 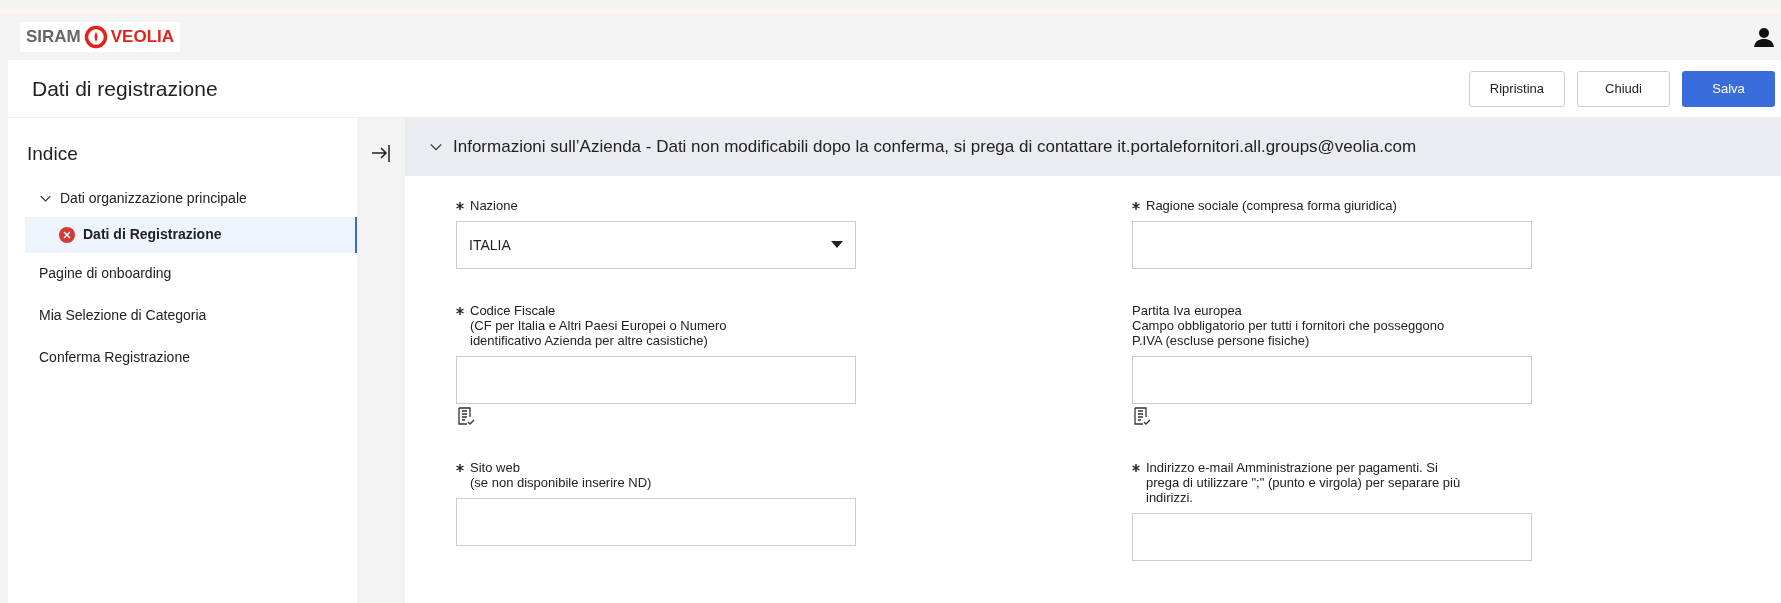 I want to click on collapse-panel-icon, so click(x=381, y=153).